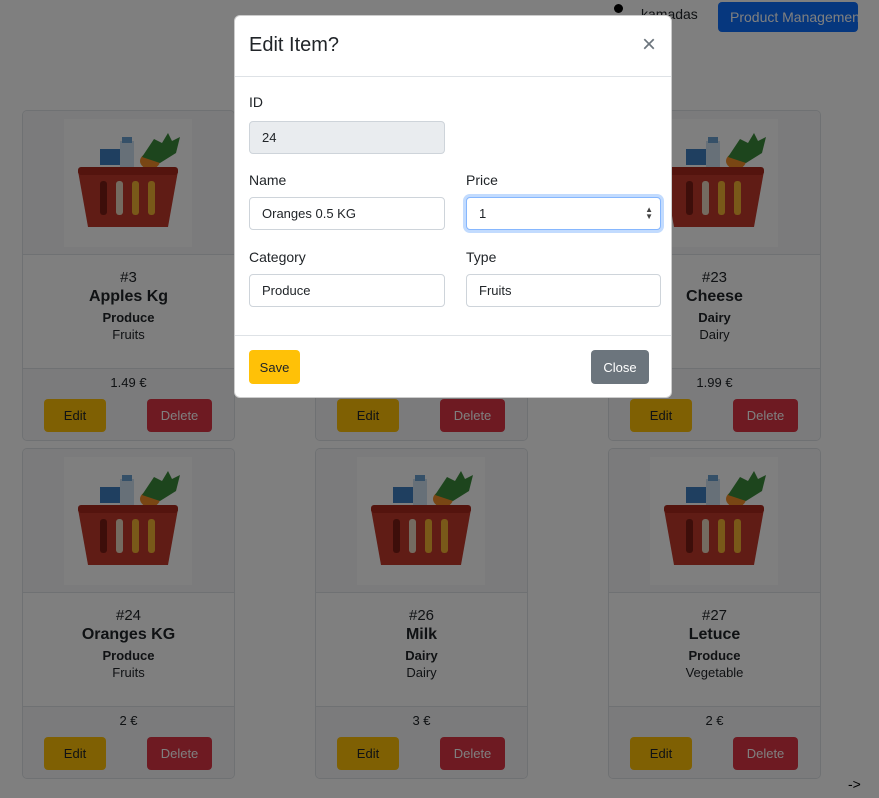 The width and height of the screenshot is (879, 798). What do you see at coordinates (453, 46) in the screenshot?
I see `modal-header: Edit Item? ×` at bounding box center [453, 46].